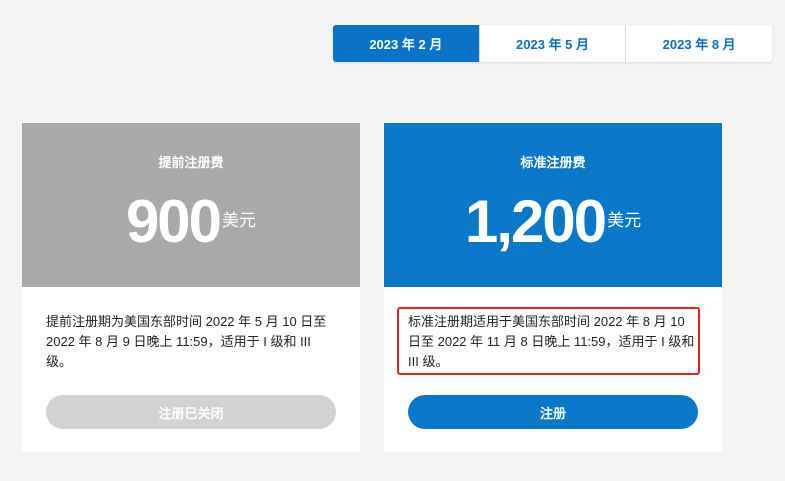  I want to click on standard-price: 1,200 美元, so click(553, 222).